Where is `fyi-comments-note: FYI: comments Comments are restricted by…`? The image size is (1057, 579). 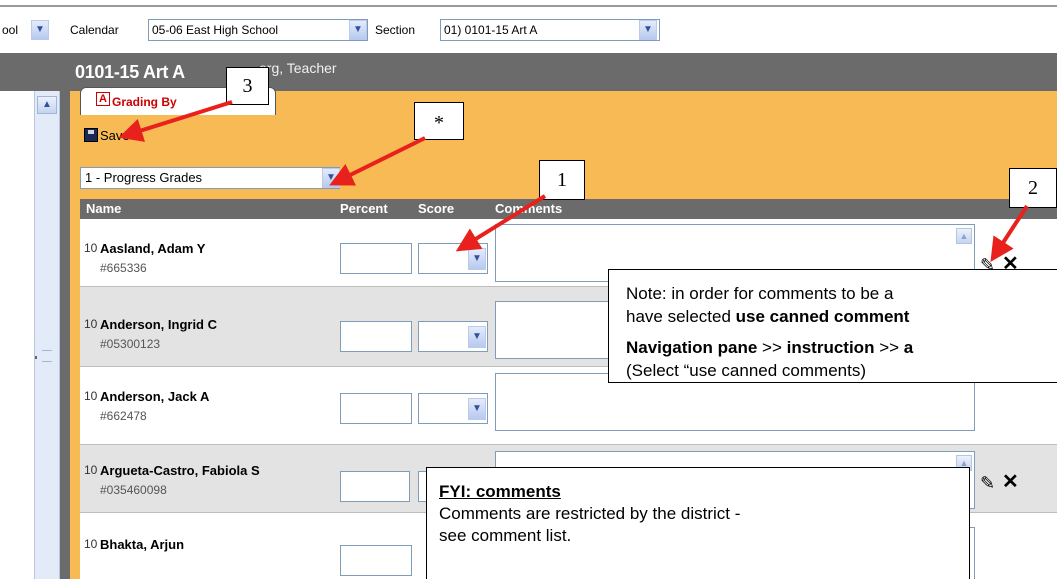 fyi-comments-note: FYI: comments Comments are restricted by… is located at coordinates (698, 523).